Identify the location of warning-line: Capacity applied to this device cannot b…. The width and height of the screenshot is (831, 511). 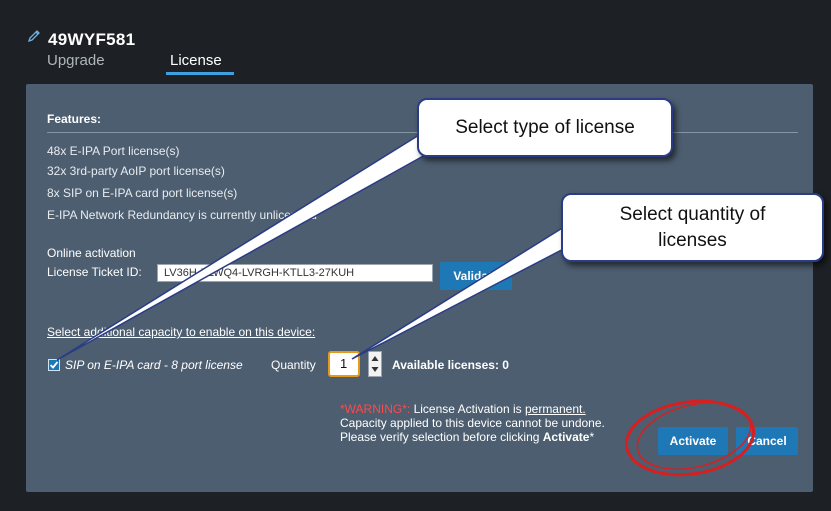
(472, 423).